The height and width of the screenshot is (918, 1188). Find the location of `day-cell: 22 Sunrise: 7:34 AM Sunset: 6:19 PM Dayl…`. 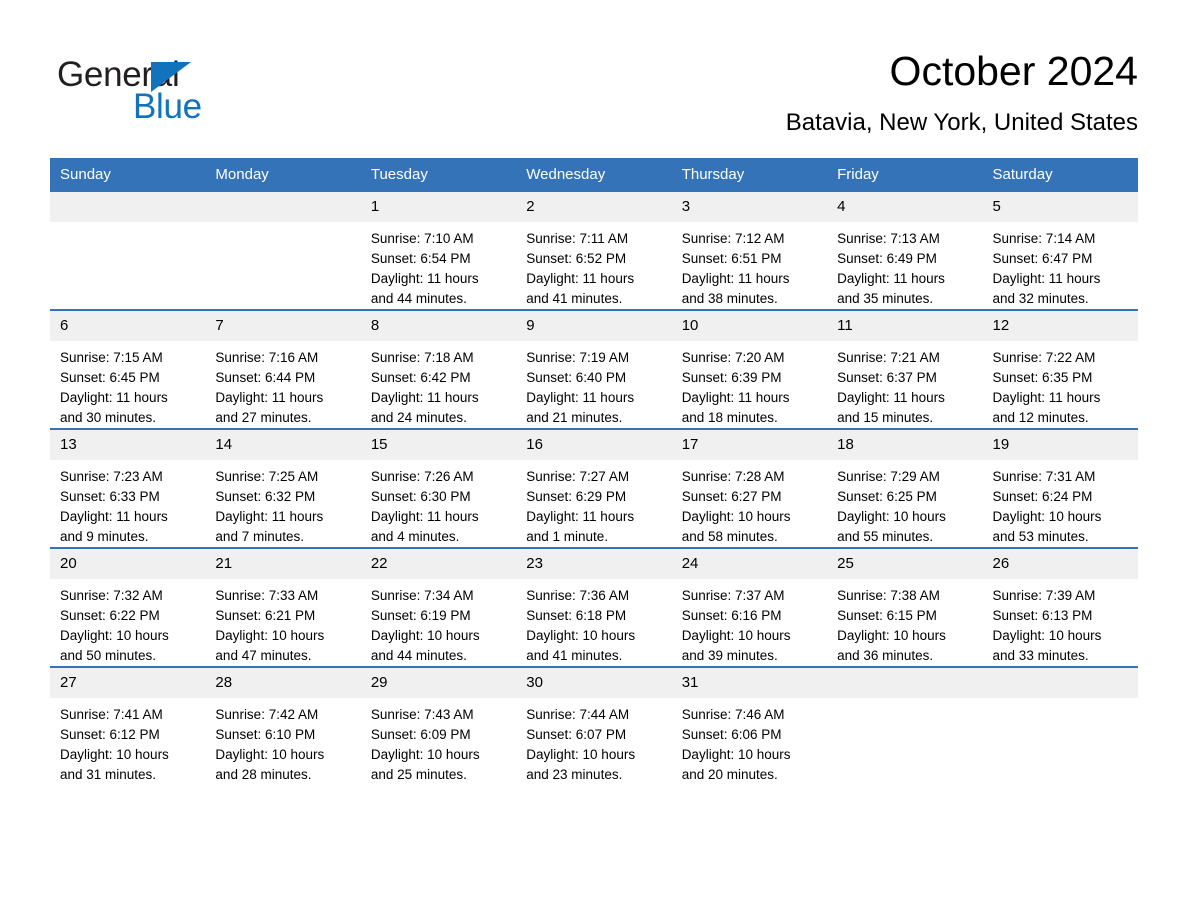

day-cell: 22 Sunrise: 7:34 AM Sunset: 6:19 PM Dayl… is located at coordinates (438, 607).